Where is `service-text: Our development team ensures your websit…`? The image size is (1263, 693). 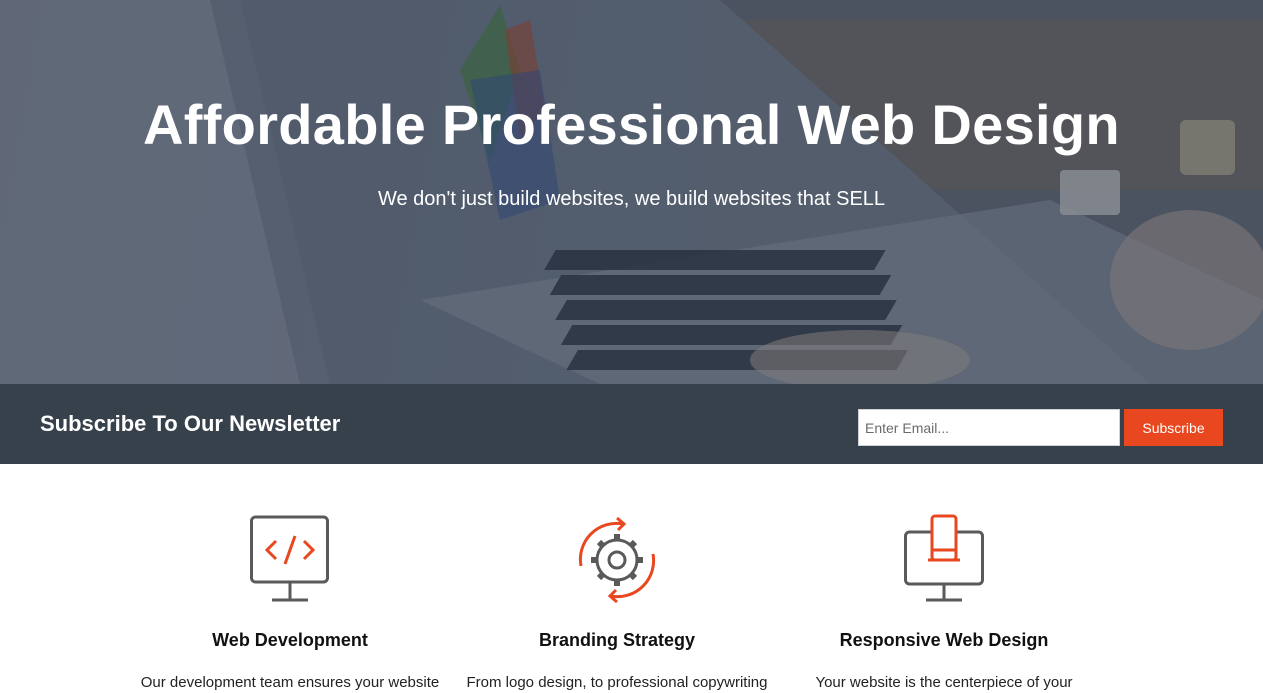
service-text: Our development team ensures your websit… is located at coordinates (290, 682).